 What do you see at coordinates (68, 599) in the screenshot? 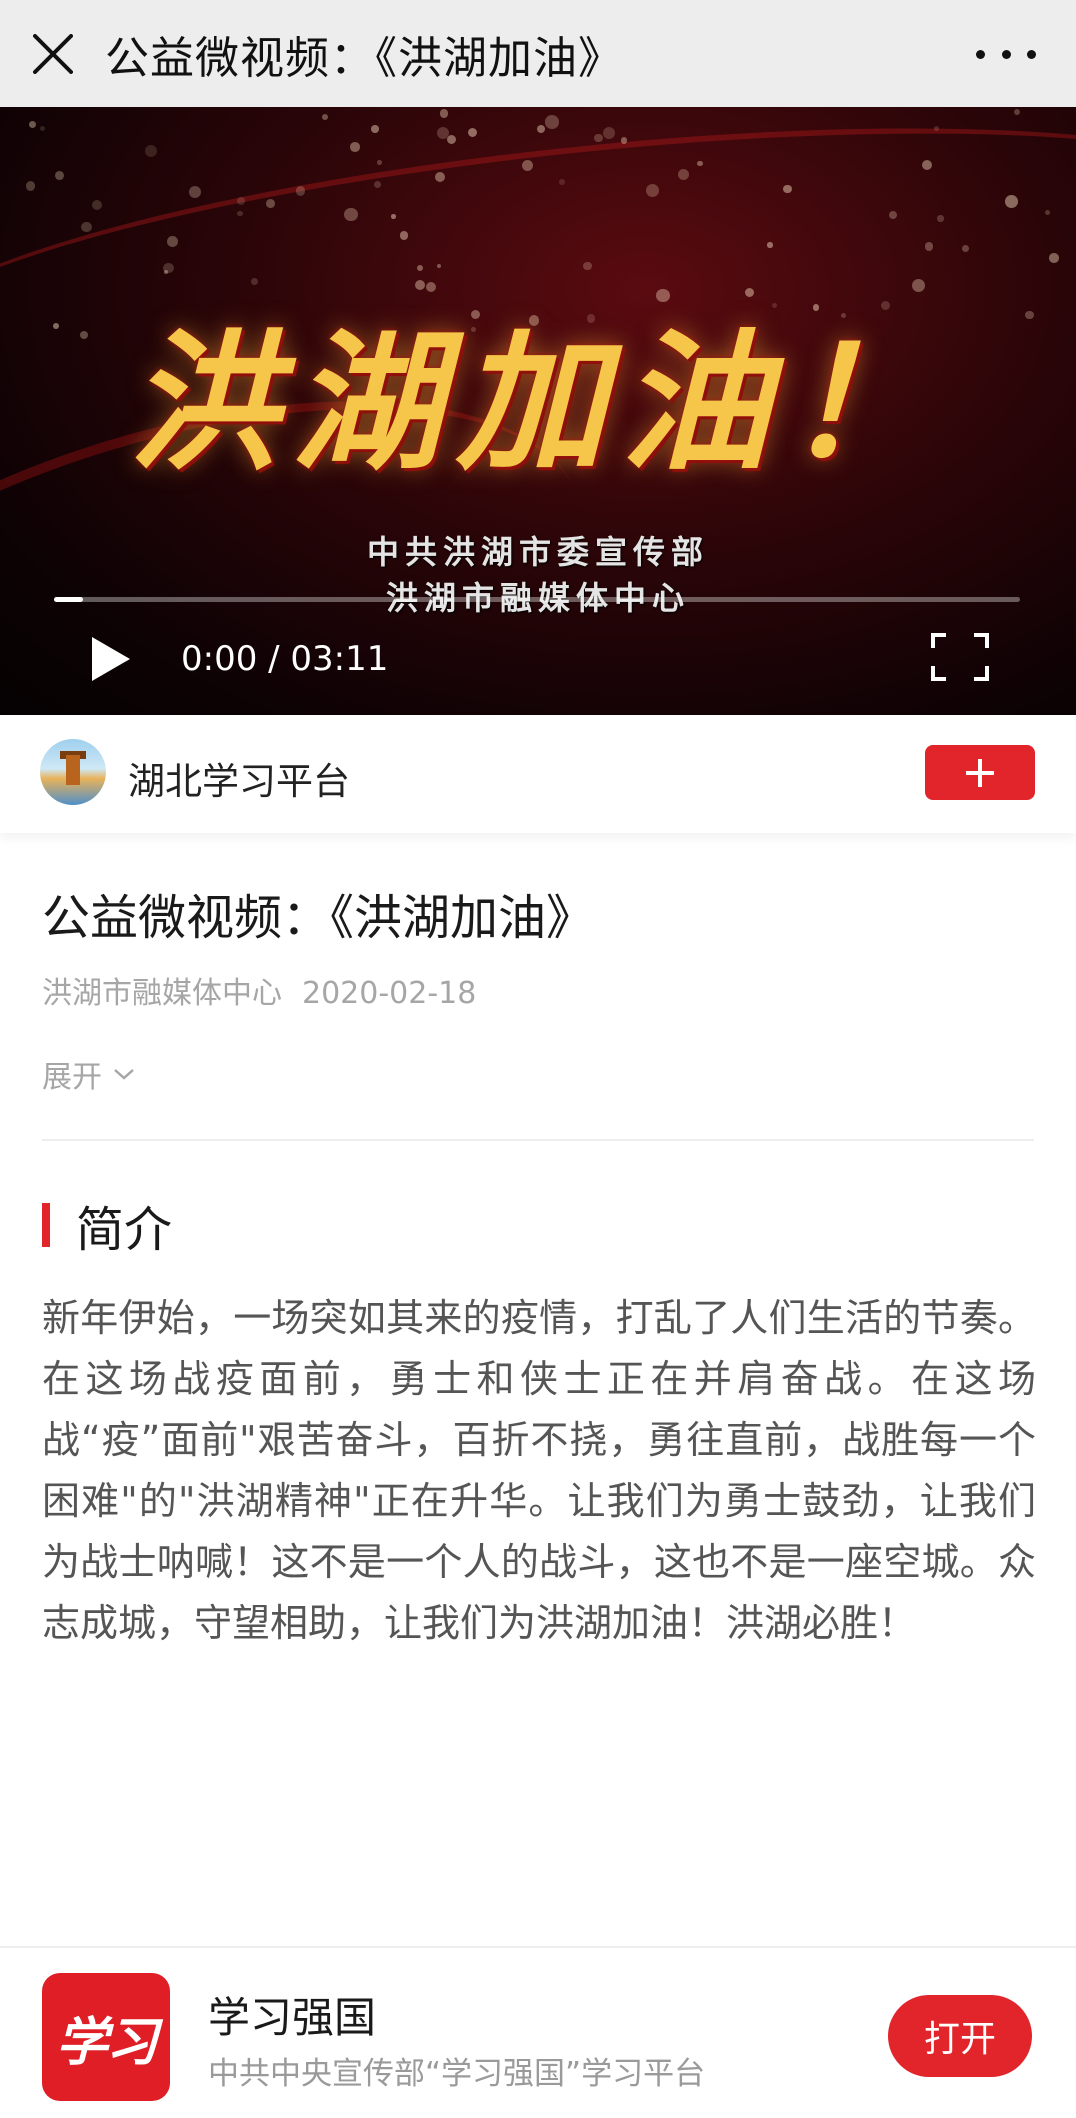
I see `video-progress-fill` at bounding box center [68, 599].